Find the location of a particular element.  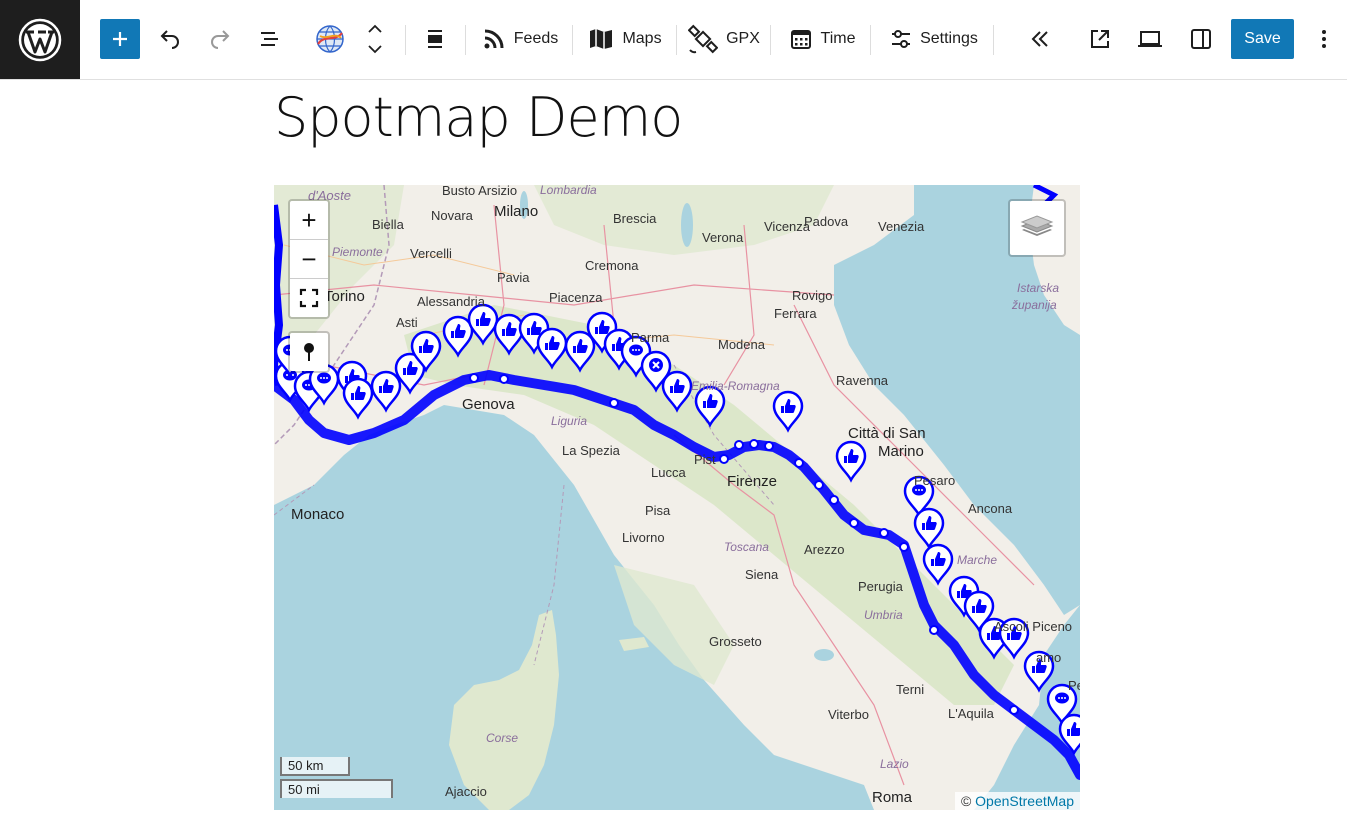

settings-sidebar-button is located at coordinates (1201, 39).